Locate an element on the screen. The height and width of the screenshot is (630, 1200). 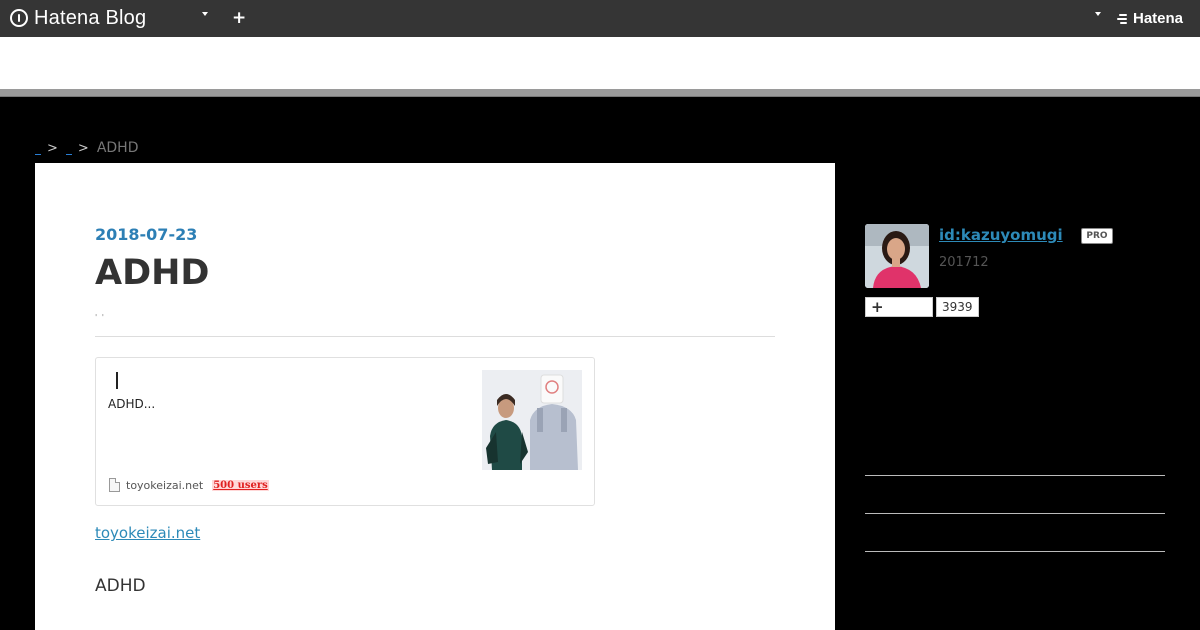
plus-icon: + is located at coordinates (877, 307).